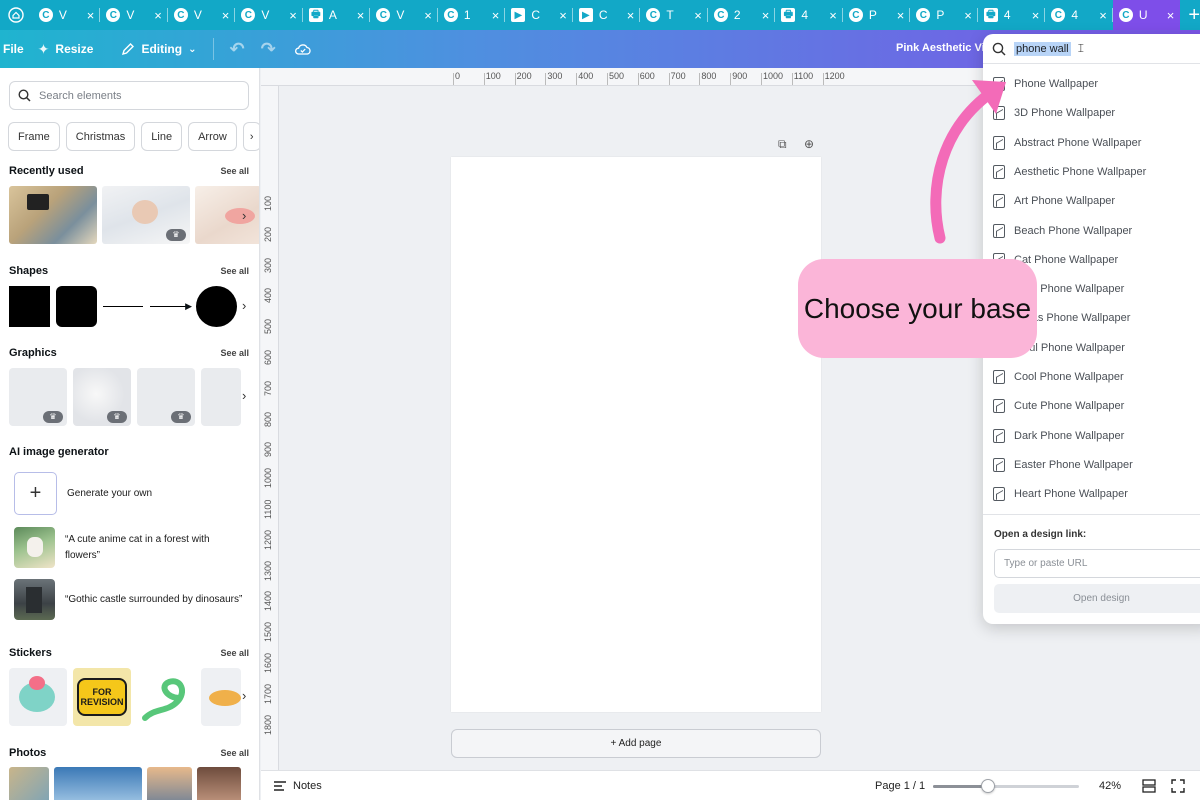 The width and height of the screenshot is (1200, 800). What do you see at coordinates (102, 697) in the screenshot?
I see `sticker-for-revision: FOR REVISION` at bounding box center [102, 697].